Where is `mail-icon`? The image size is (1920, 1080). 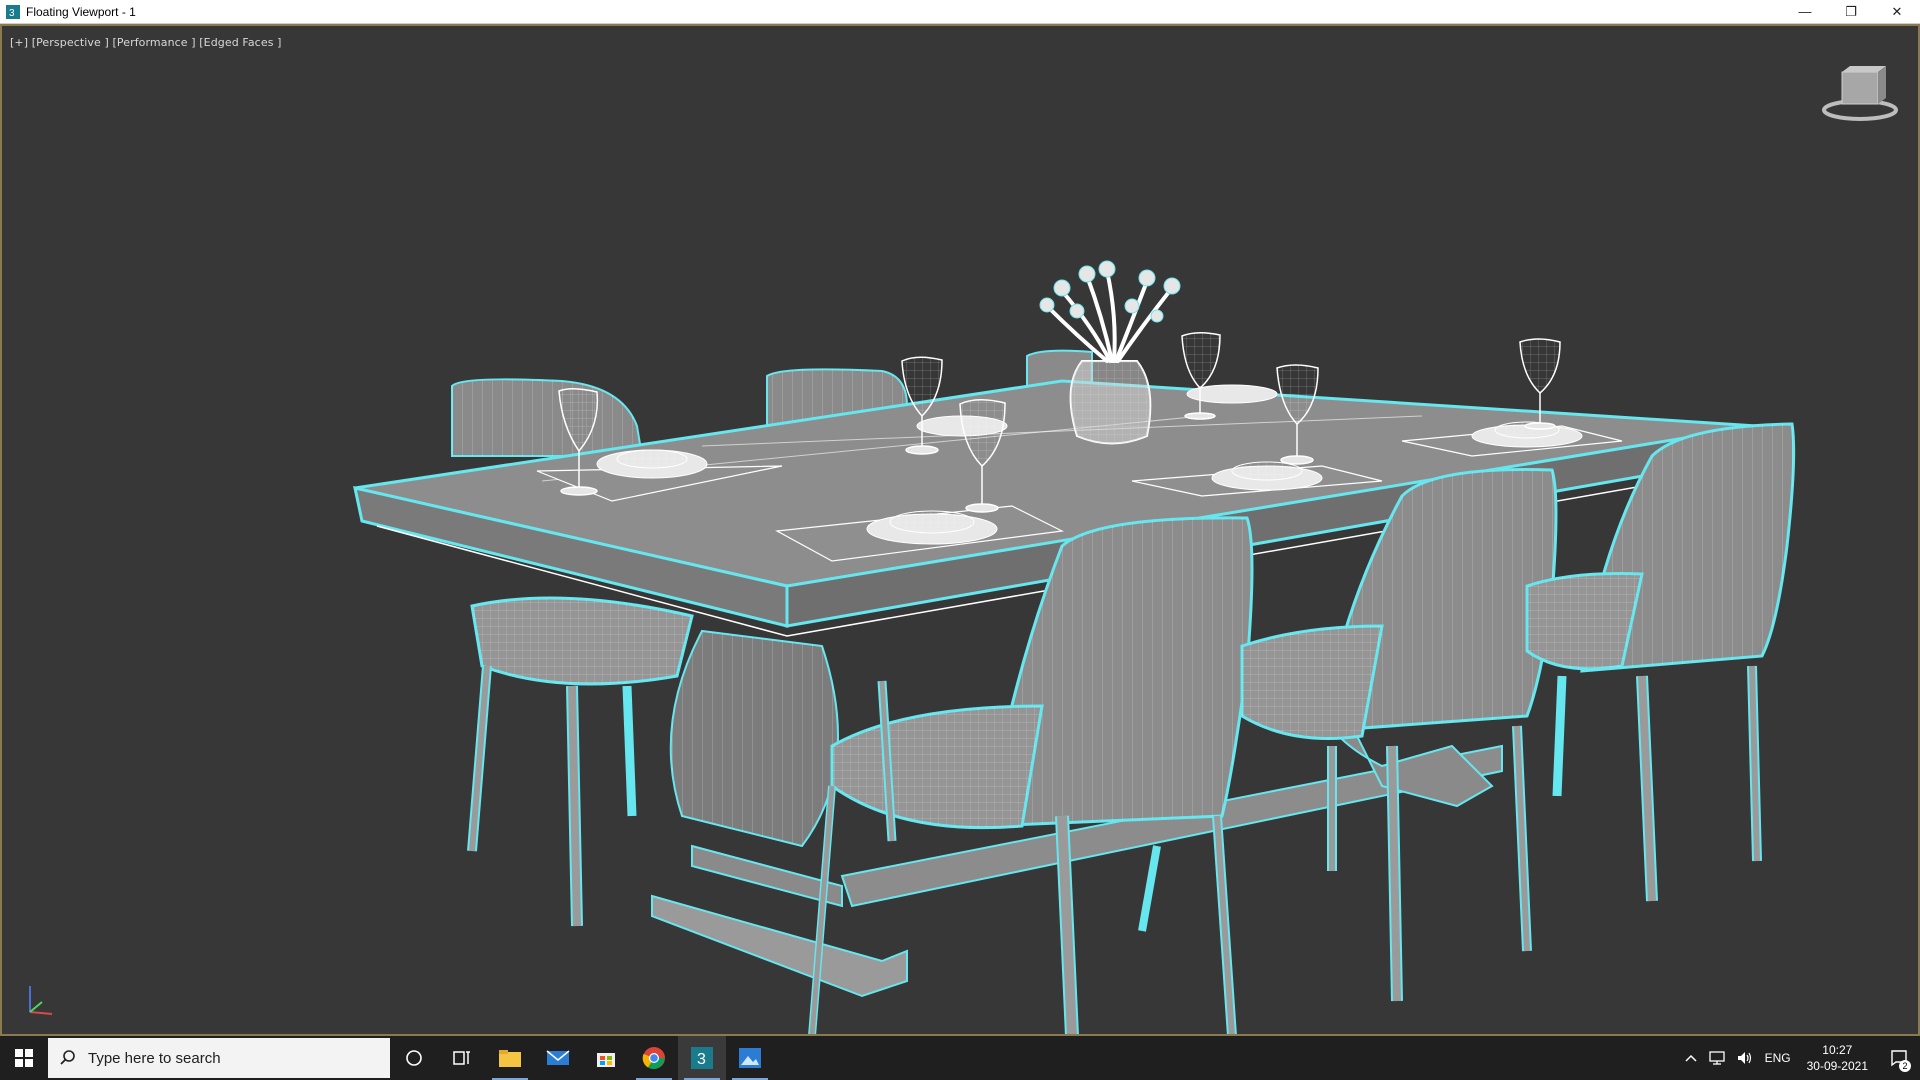 mail-icon is located at coordinates (558, 1057).